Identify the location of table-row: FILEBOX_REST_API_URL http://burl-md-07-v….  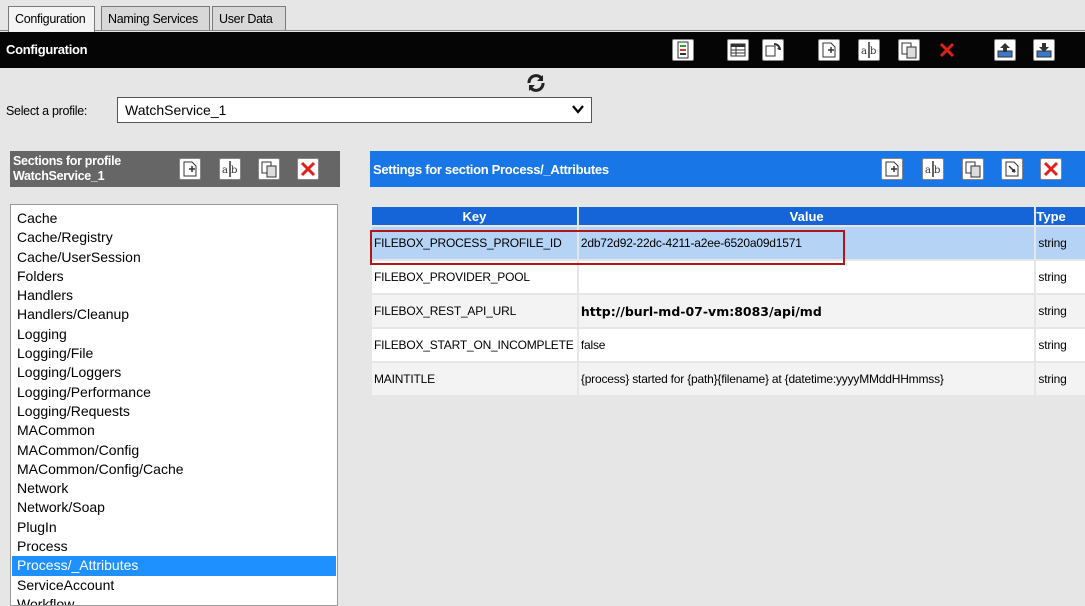
(728, 311).